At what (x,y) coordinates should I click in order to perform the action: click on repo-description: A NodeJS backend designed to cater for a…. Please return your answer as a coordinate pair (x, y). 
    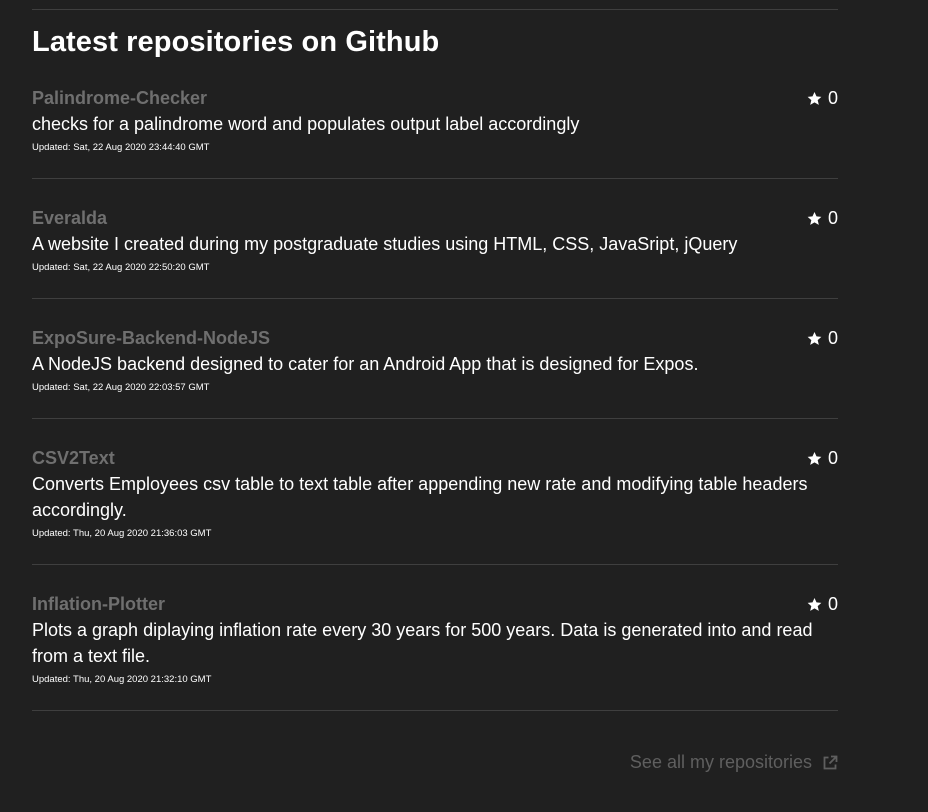
    Looking at the image, I should click on (365, 364).